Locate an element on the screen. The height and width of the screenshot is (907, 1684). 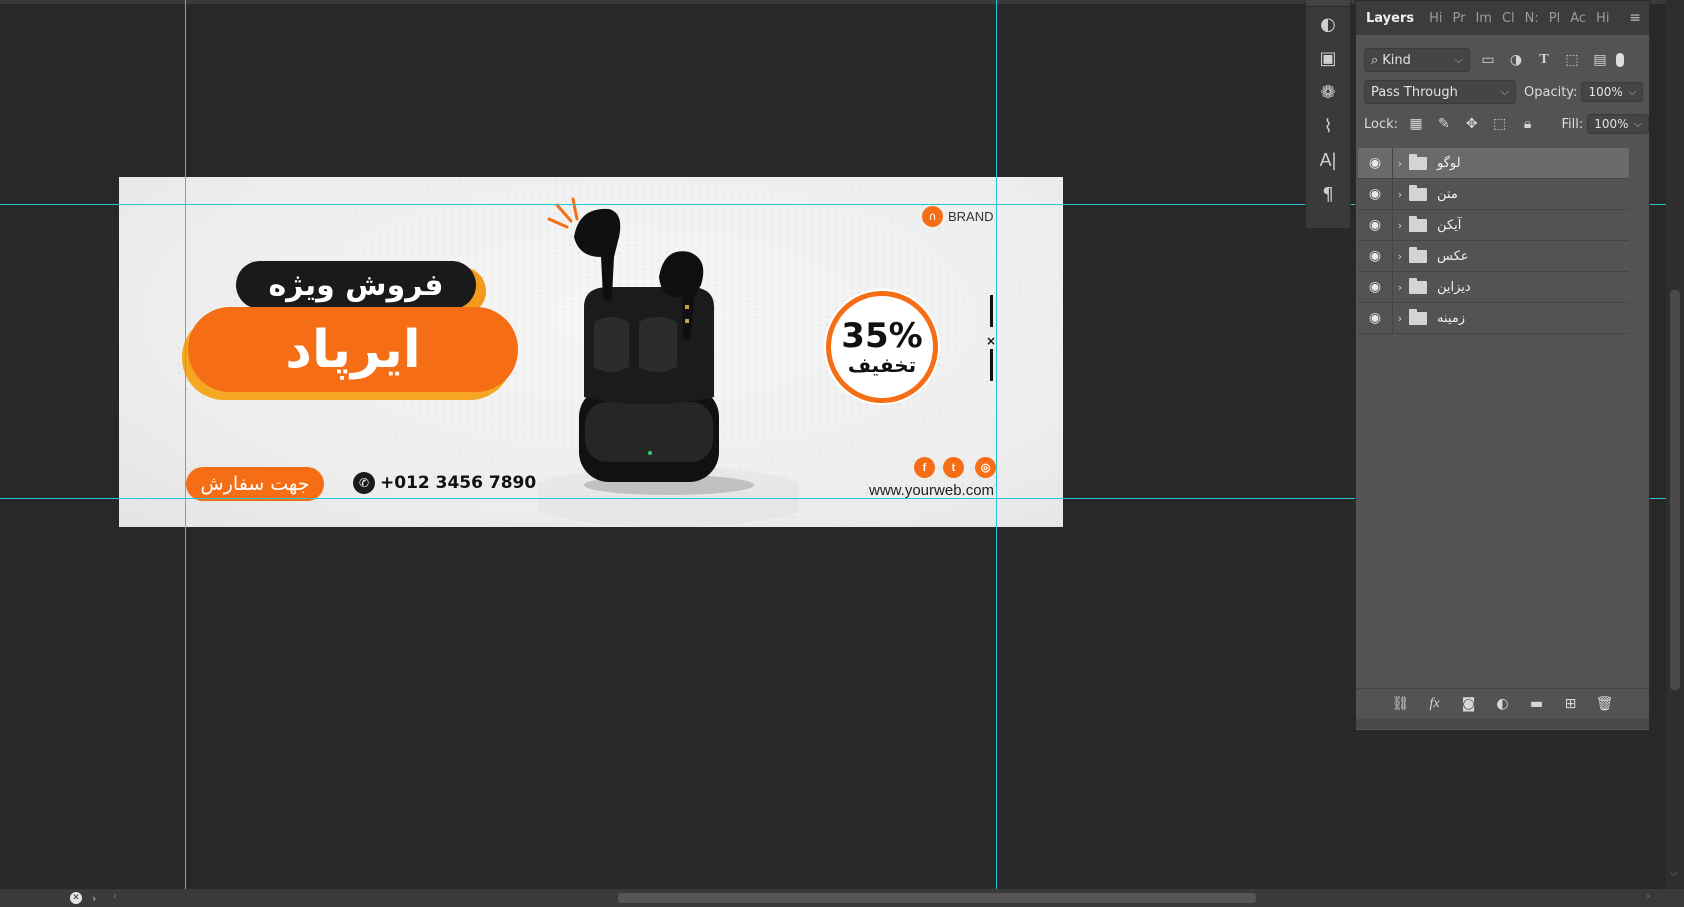
filter-kind-select: ⌕ Kind ⌵ is located at coordinates (1417, 60).